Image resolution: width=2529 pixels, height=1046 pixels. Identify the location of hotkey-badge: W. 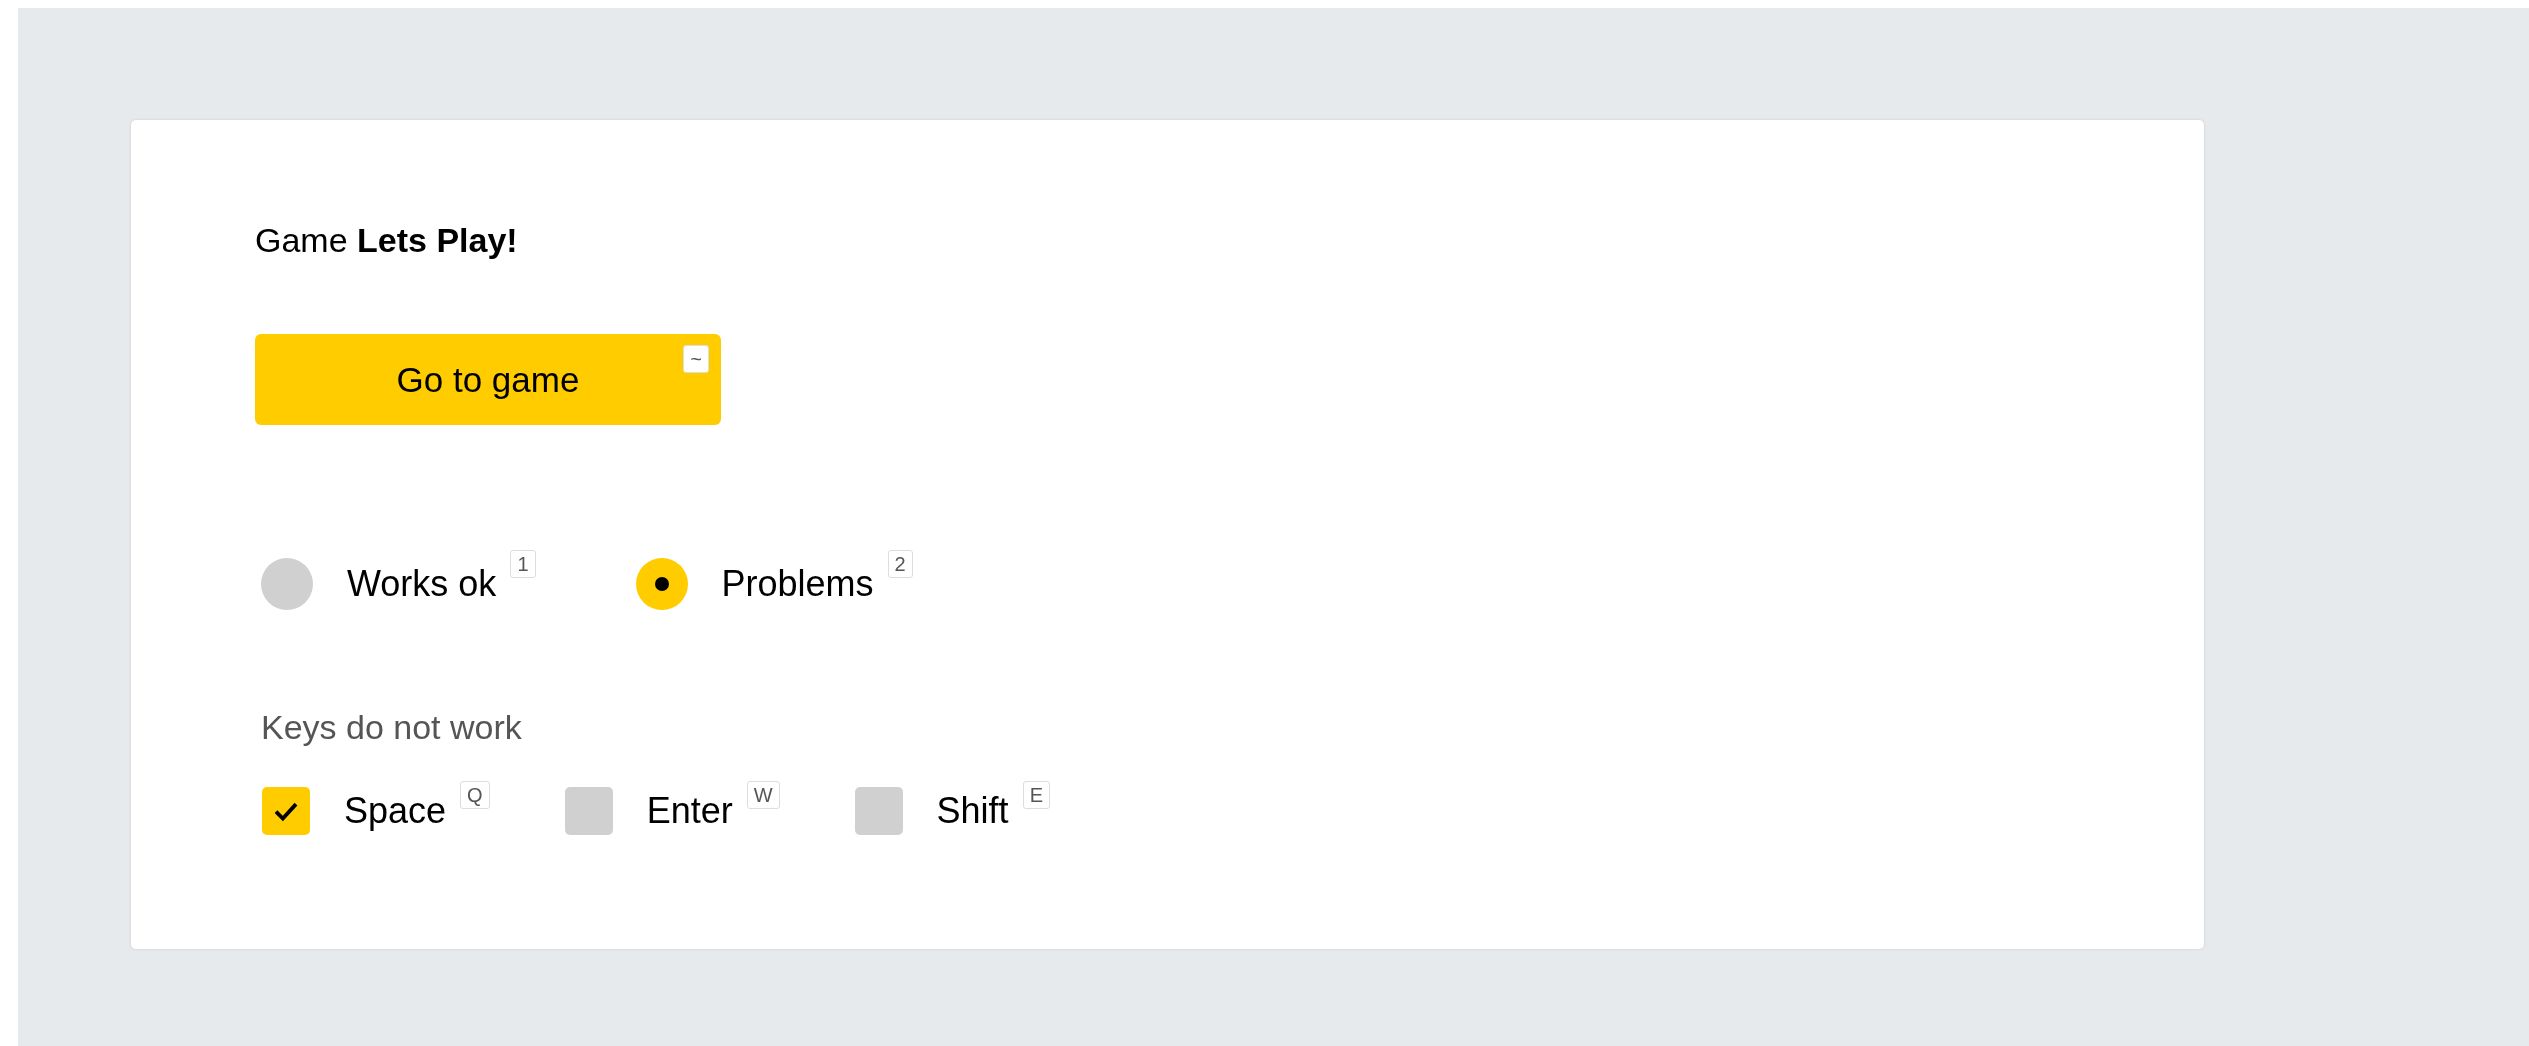
(763, 795).